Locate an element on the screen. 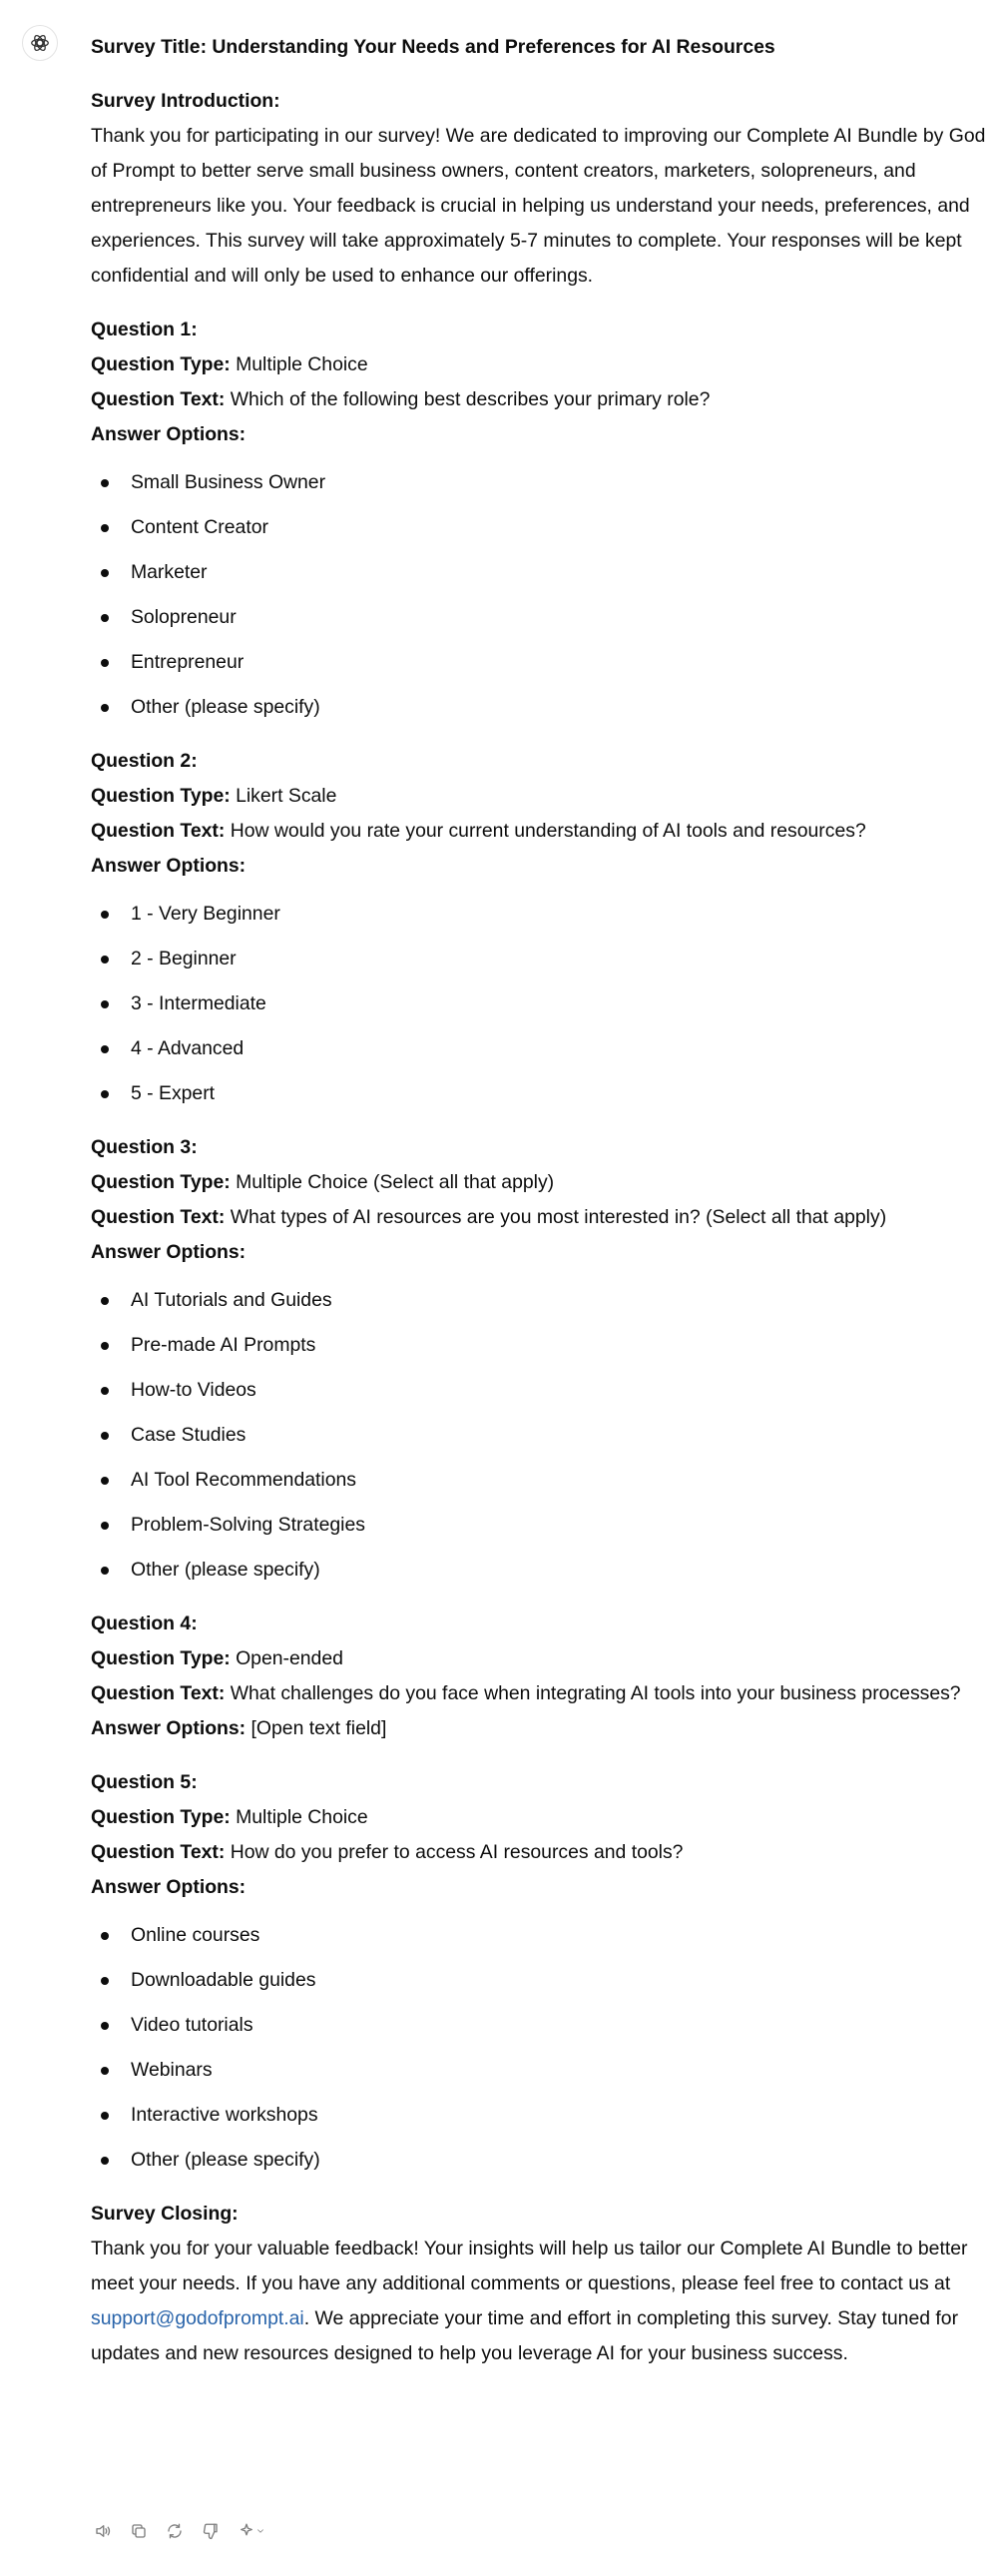 This screenshot has width=998, height=2576. answer-option: Problem-Solving Strategies is located at coordinates (540, 1525).